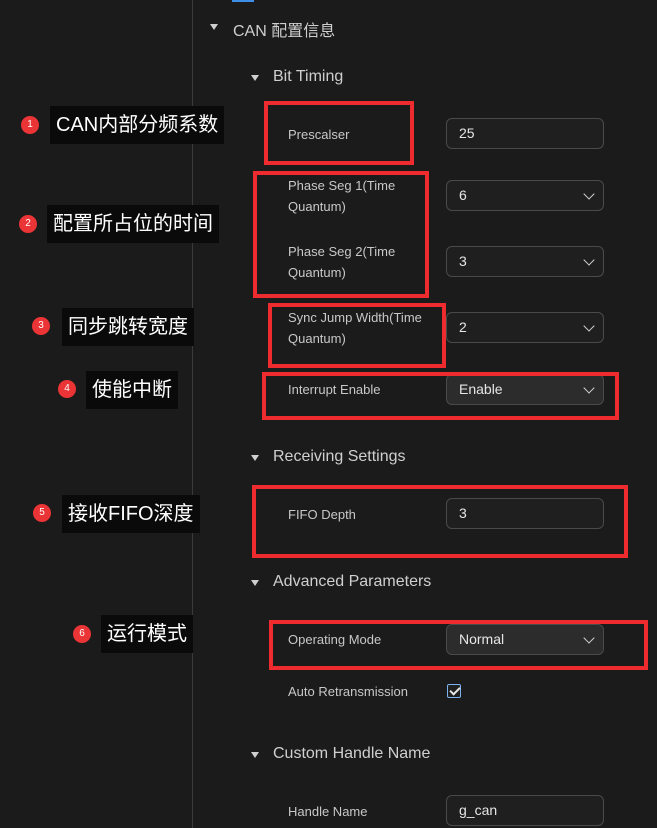  What do you see at coordinates (28, 224) in the screenshot?
I see `annotation-badge-2: 2` at bounding box center [28, 224].